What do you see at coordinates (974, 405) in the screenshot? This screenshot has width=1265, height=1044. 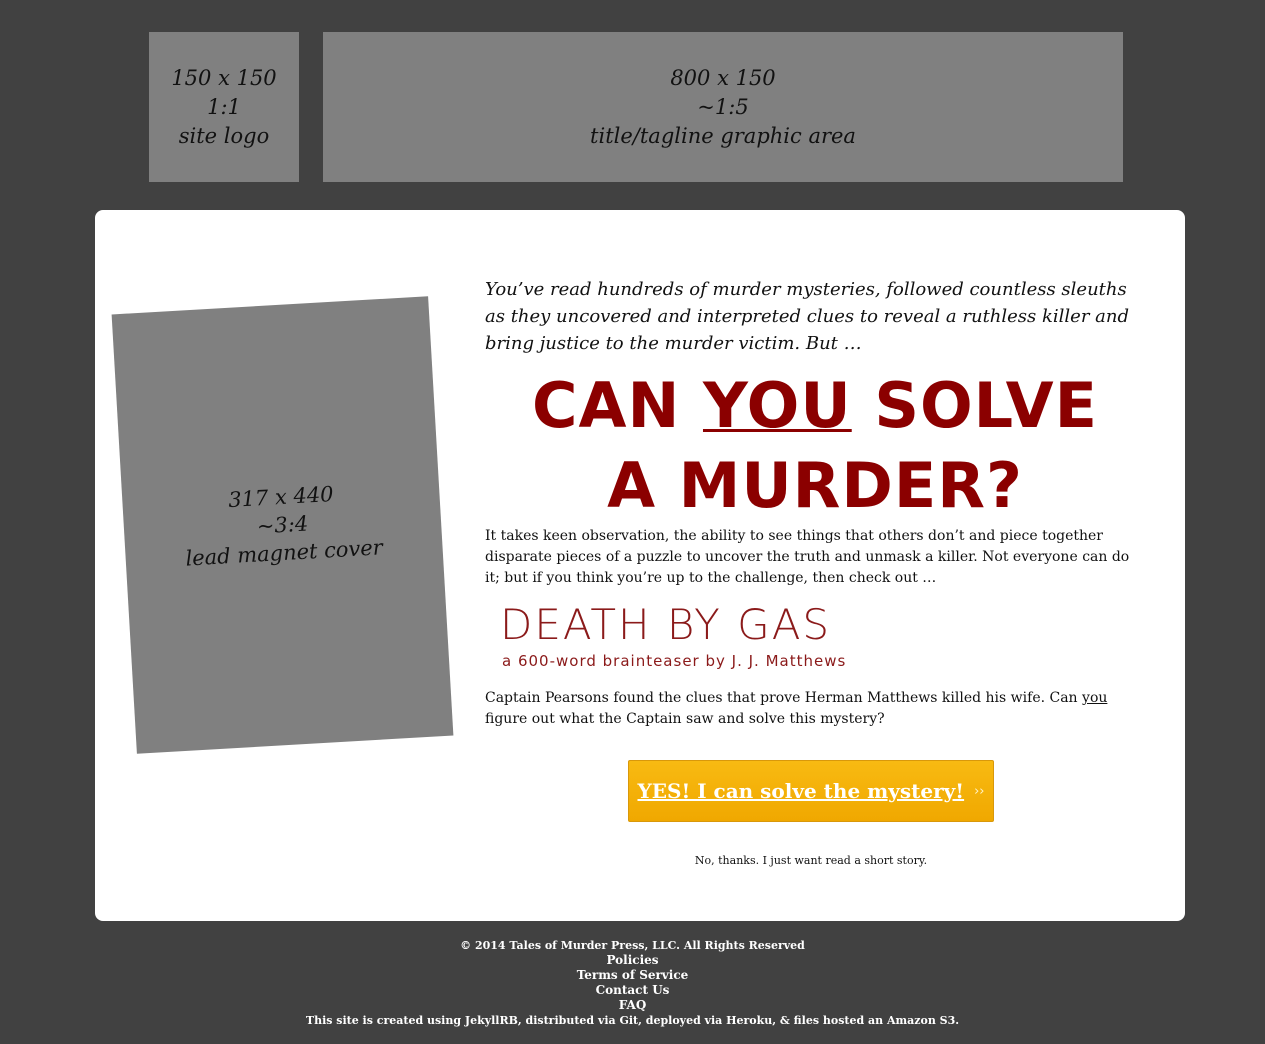 I see `headline-solve: SOLVE` at bounding box center [974, 405].